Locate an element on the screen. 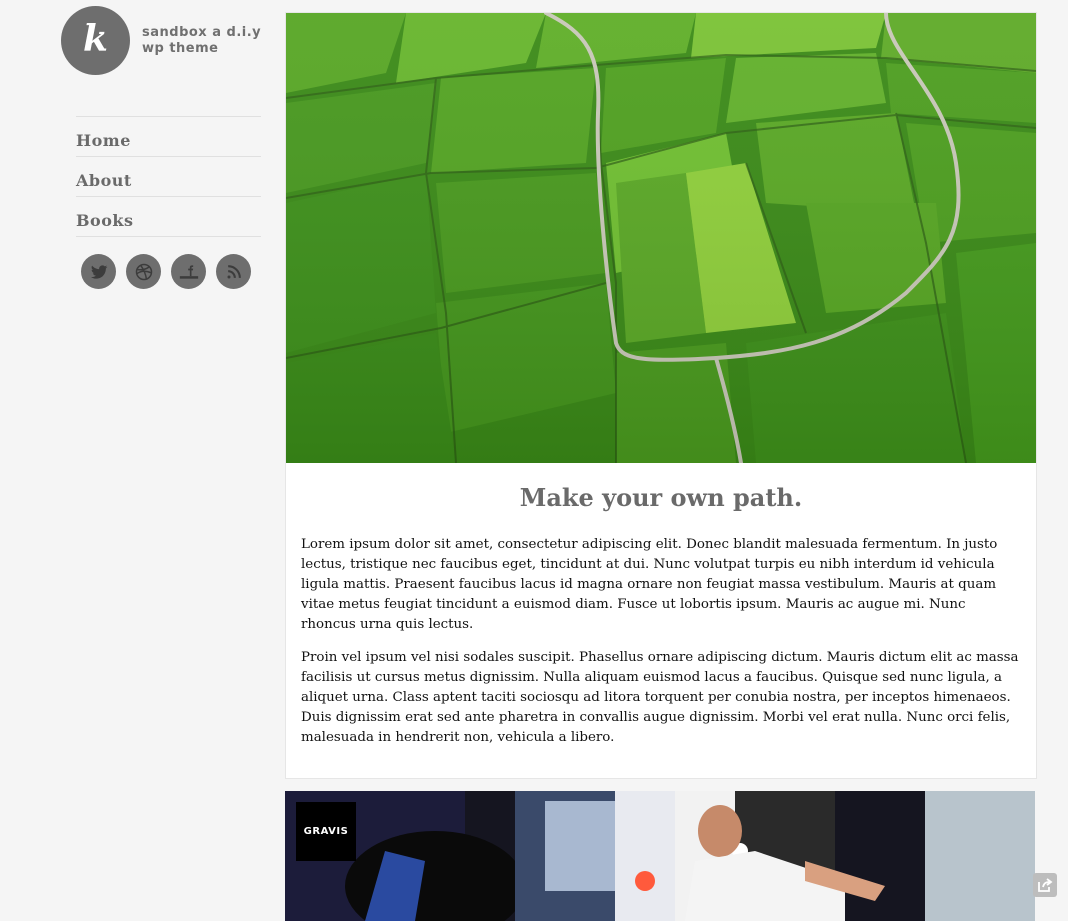 This screenshot has width=1068, height=921. site-logo: k is located at coordinates (95, 40).